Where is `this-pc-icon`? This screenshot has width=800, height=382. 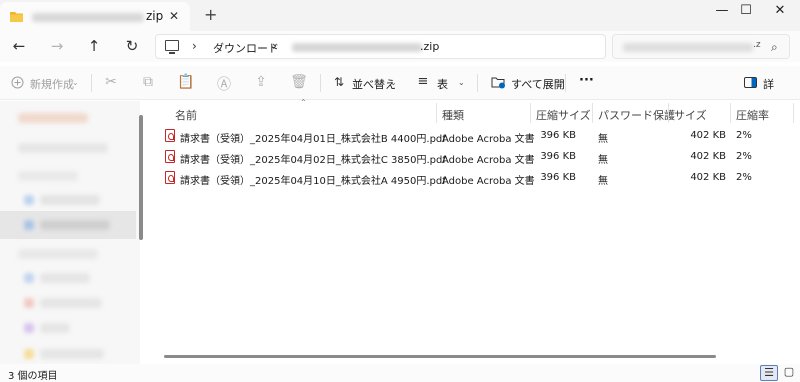 this-pc-icon is located at coordinates (172, 45).